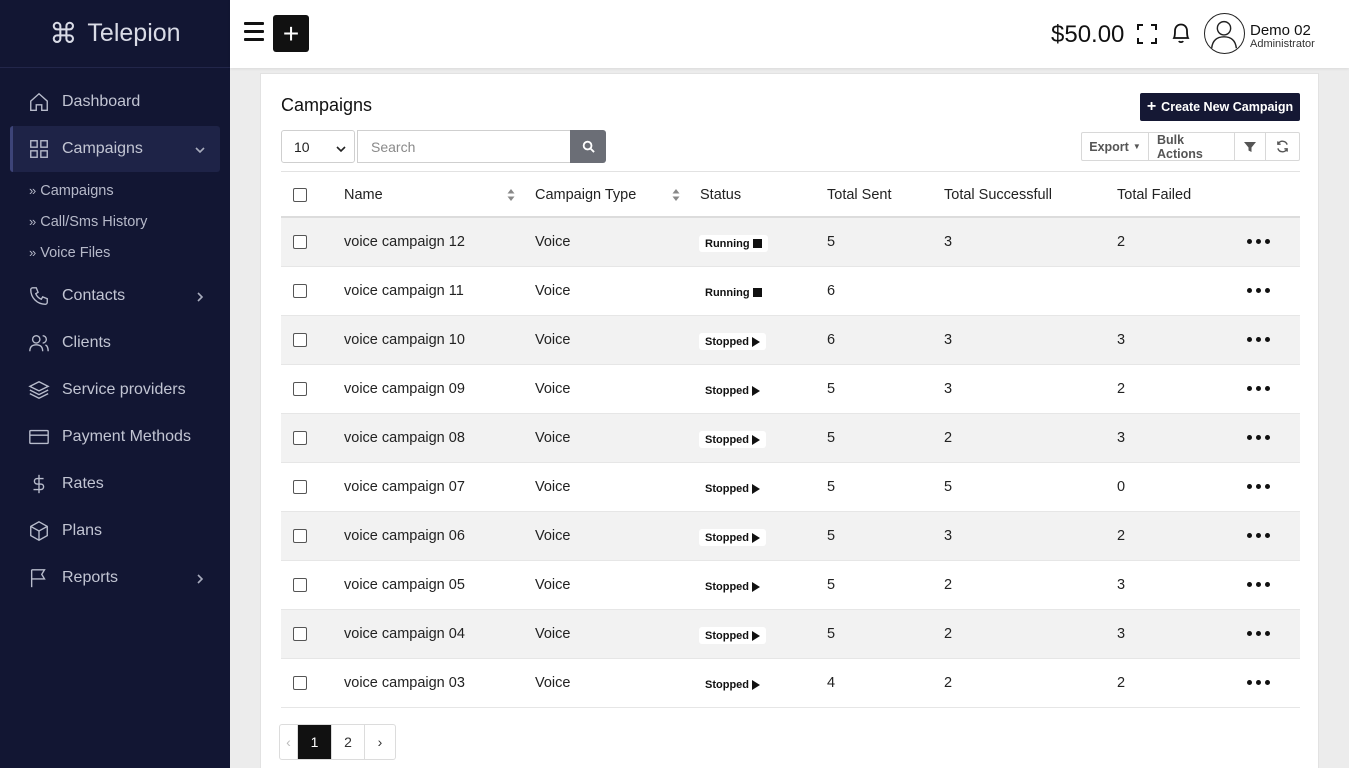  I want to click on page-length-value: 10, so click(302, 146).